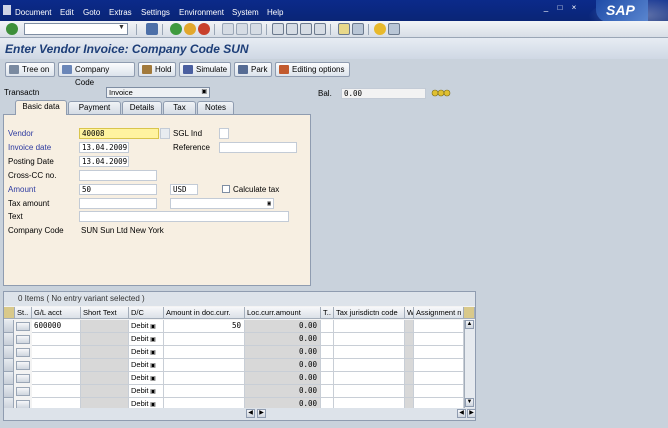  Describe the element at coordinates (327, 313) in the screenshot. I see `grid-header-tax: T..` at that location.